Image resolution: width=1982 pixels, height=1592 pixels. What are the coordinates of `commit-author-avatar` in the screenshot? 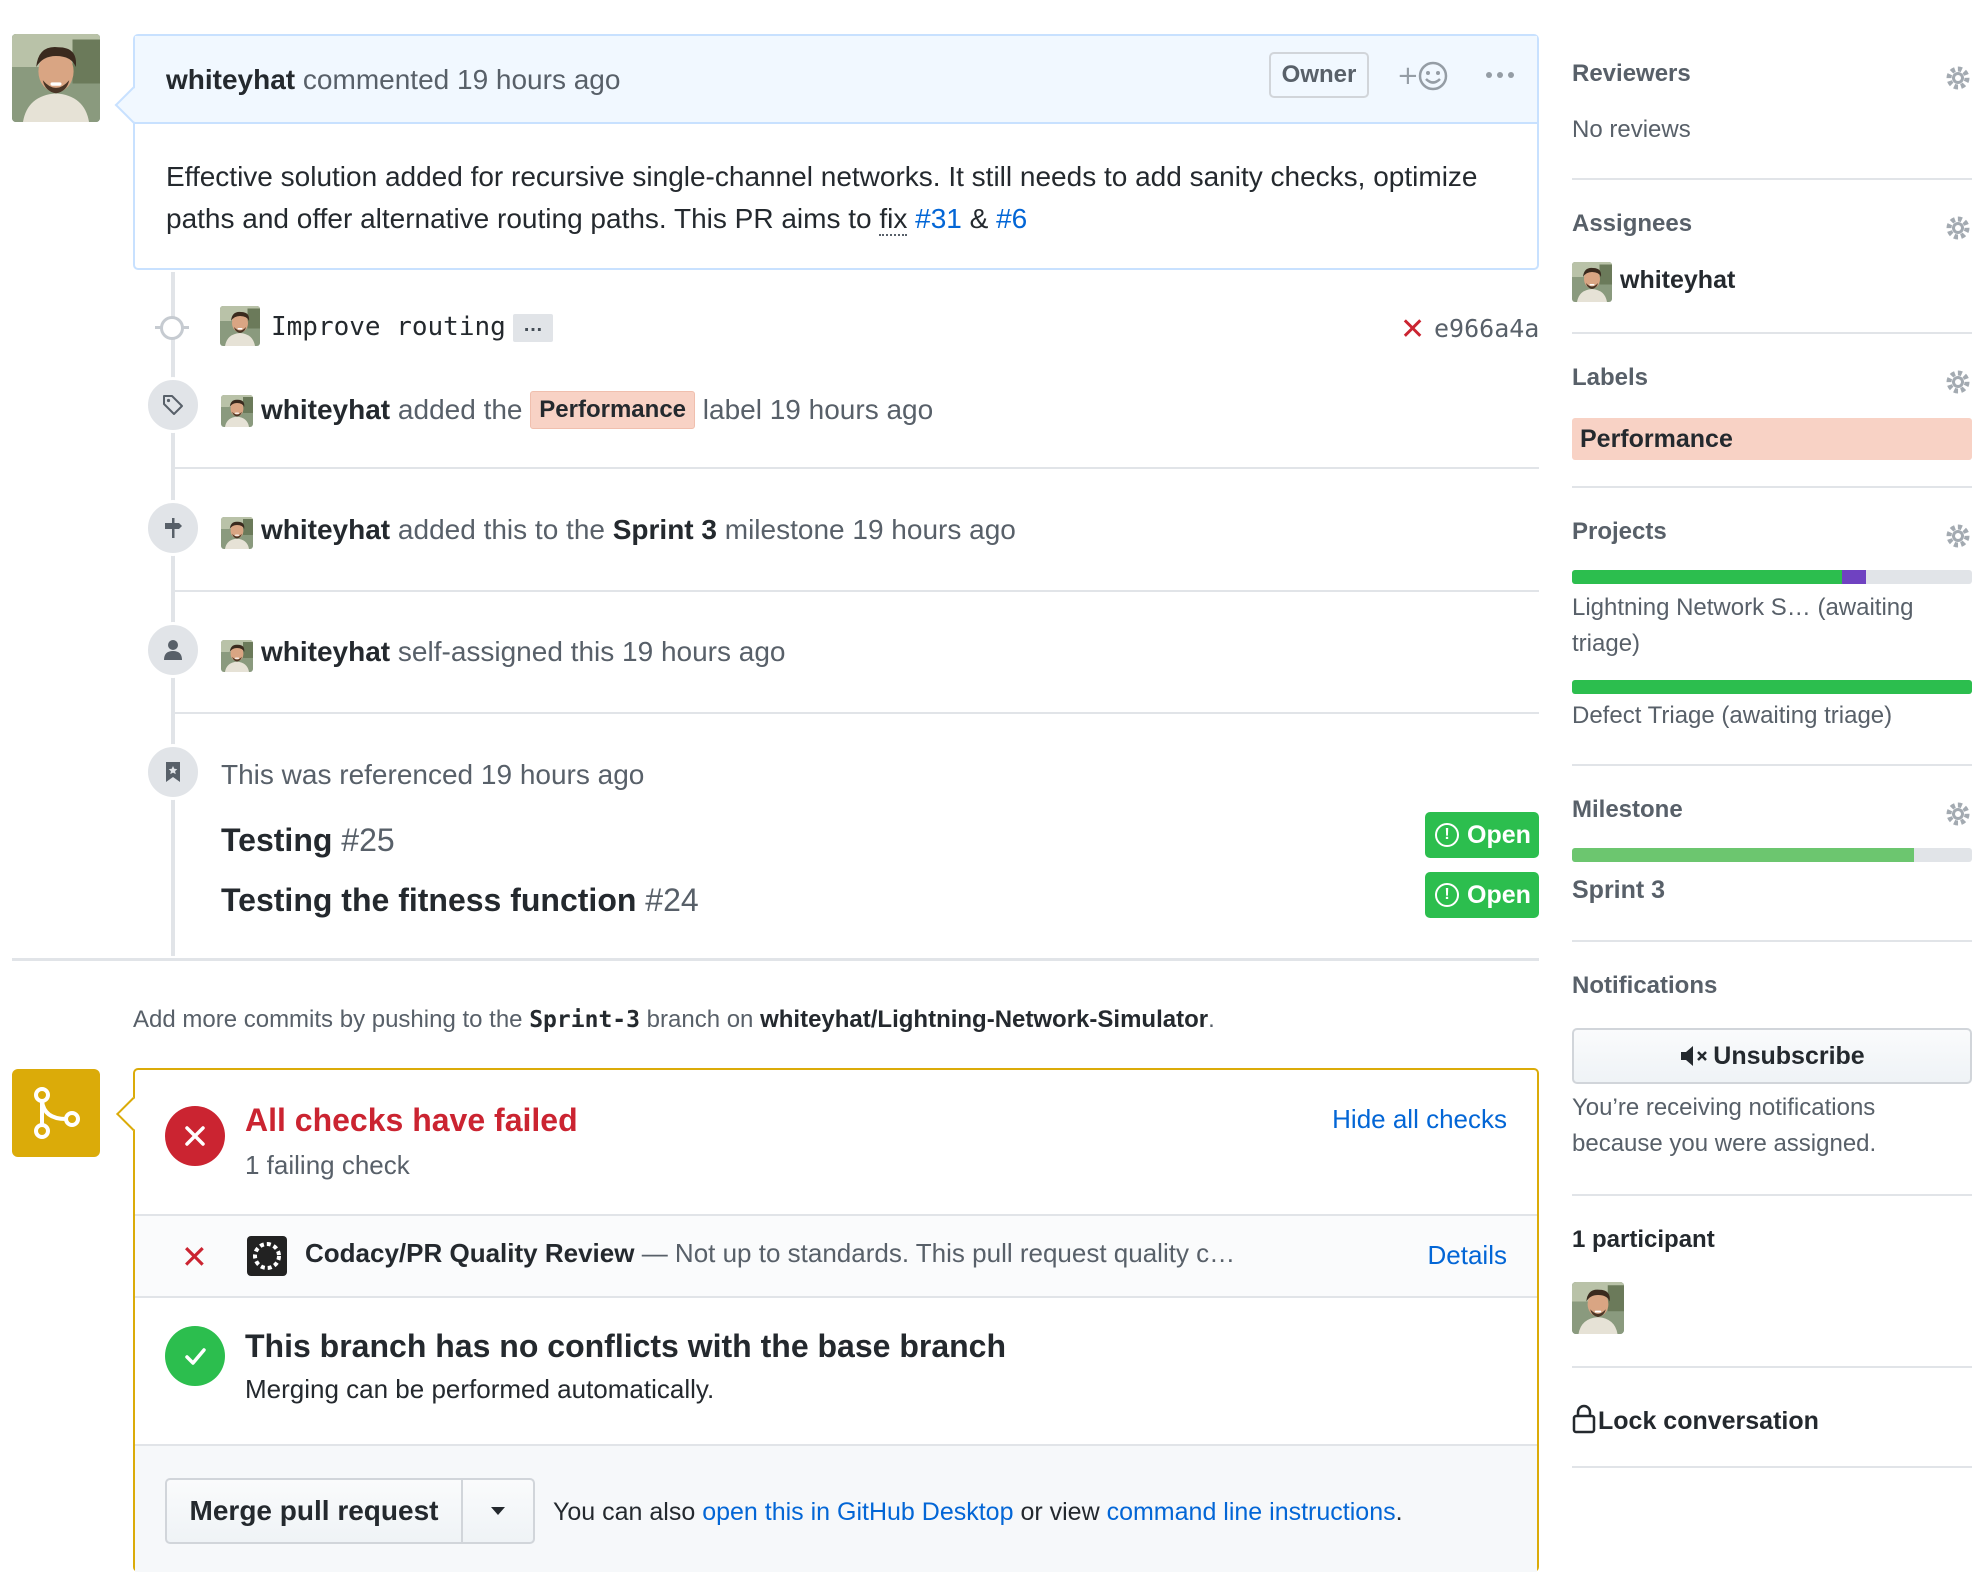 It's located at (240, 326).